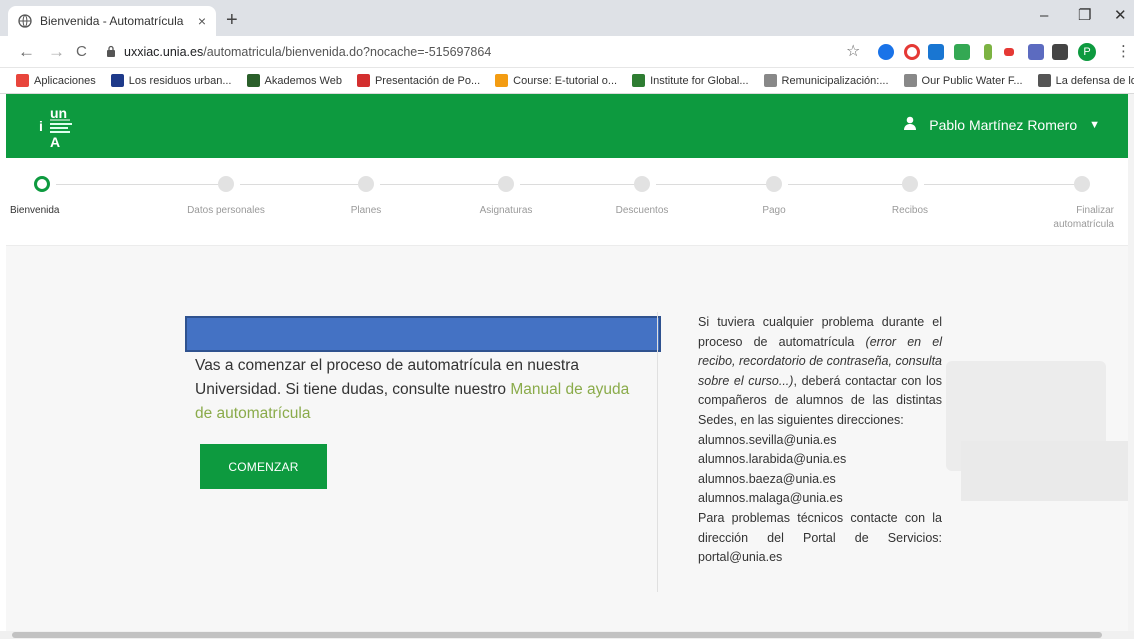  I want to click on step-label: Datos personales, so click(226, 210).